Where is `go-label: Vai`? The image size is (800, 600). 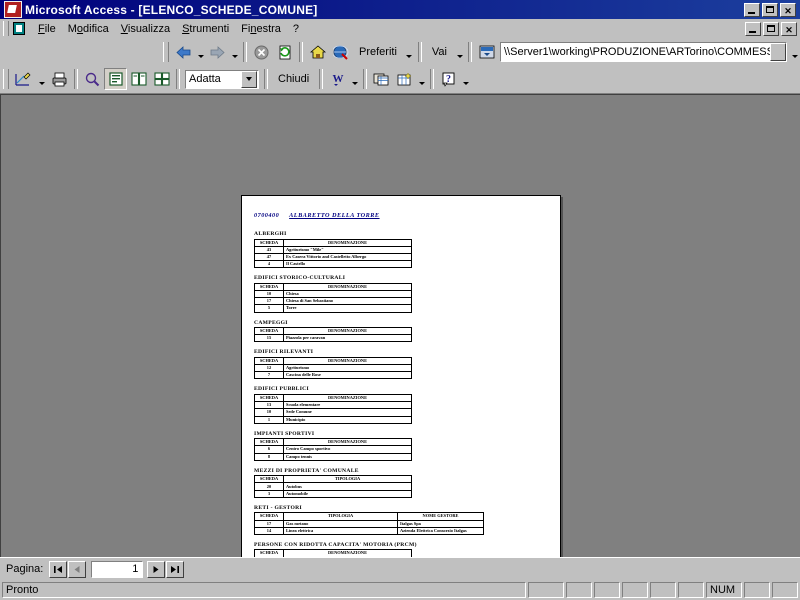
go-label: Vai is located at coordinates (439, 52).